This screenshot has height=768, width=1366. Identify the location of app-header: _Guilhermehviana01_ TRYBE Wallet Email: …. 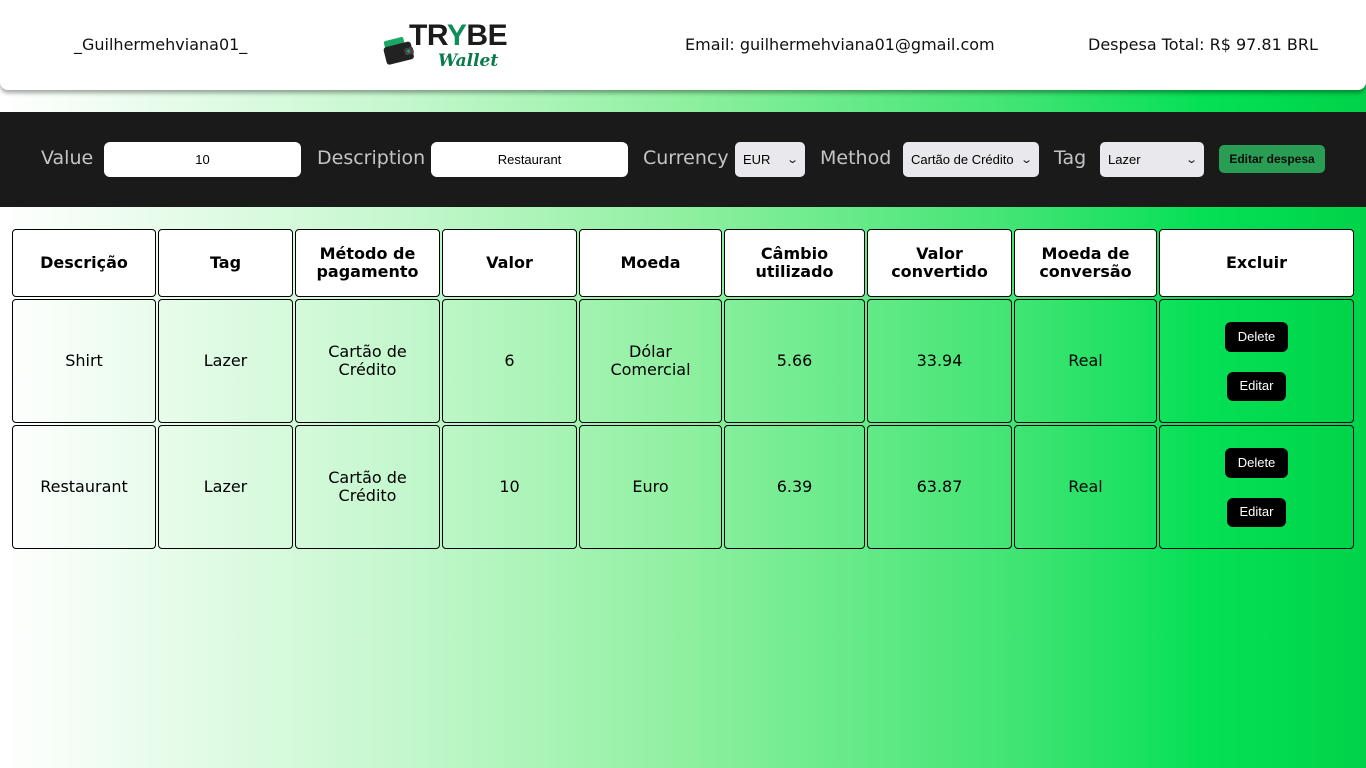
(683, 45).